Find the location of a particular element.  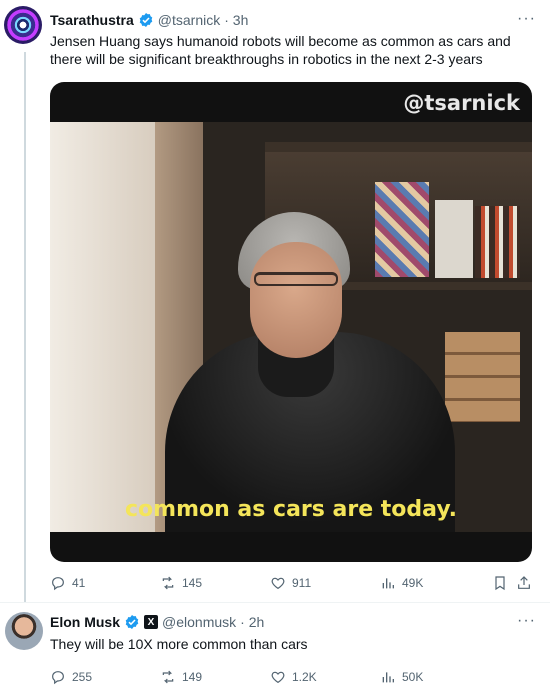

views-button: 49K is located at coordinates (401, 583).